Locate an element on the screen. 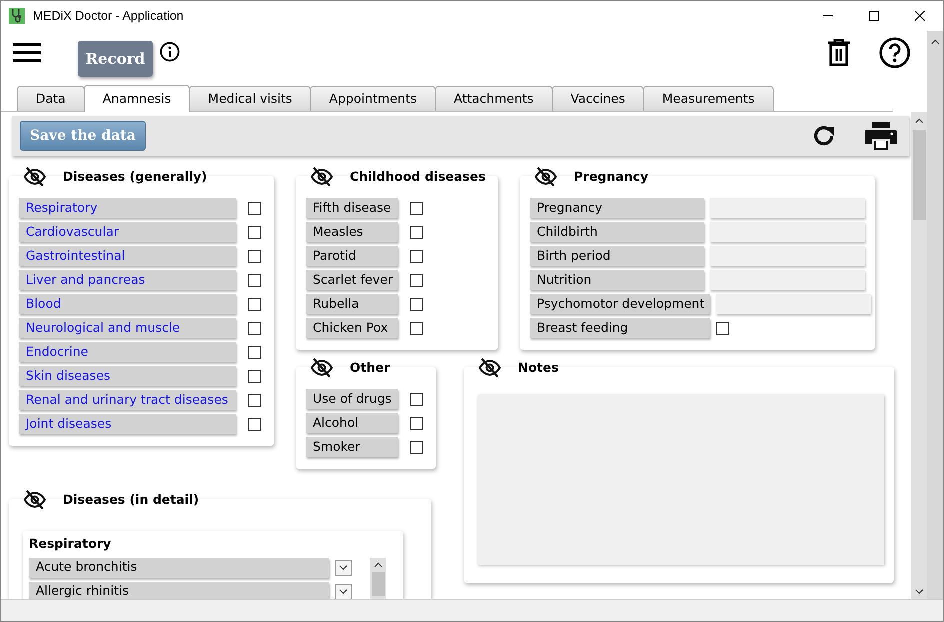 This screenshot has width=944, height=622. field-label: Use of drugs is located at coordinates (352, 399).